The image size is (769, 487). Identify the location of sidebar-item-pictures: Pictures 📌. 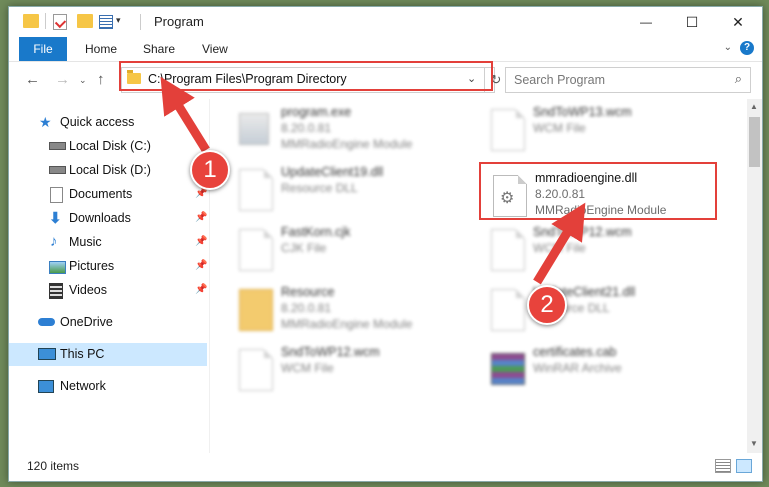
(108, 266).